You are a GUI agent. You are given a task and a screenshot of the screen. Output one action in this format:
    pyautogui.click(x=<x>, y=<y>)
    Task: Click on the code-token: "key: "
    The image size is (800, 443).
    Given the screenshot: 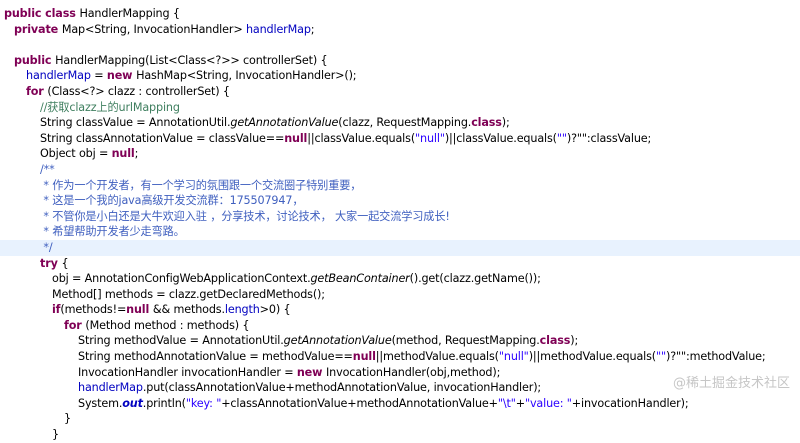 What is the action you would take?
    pyautogui.click(x=203, y=403)
    